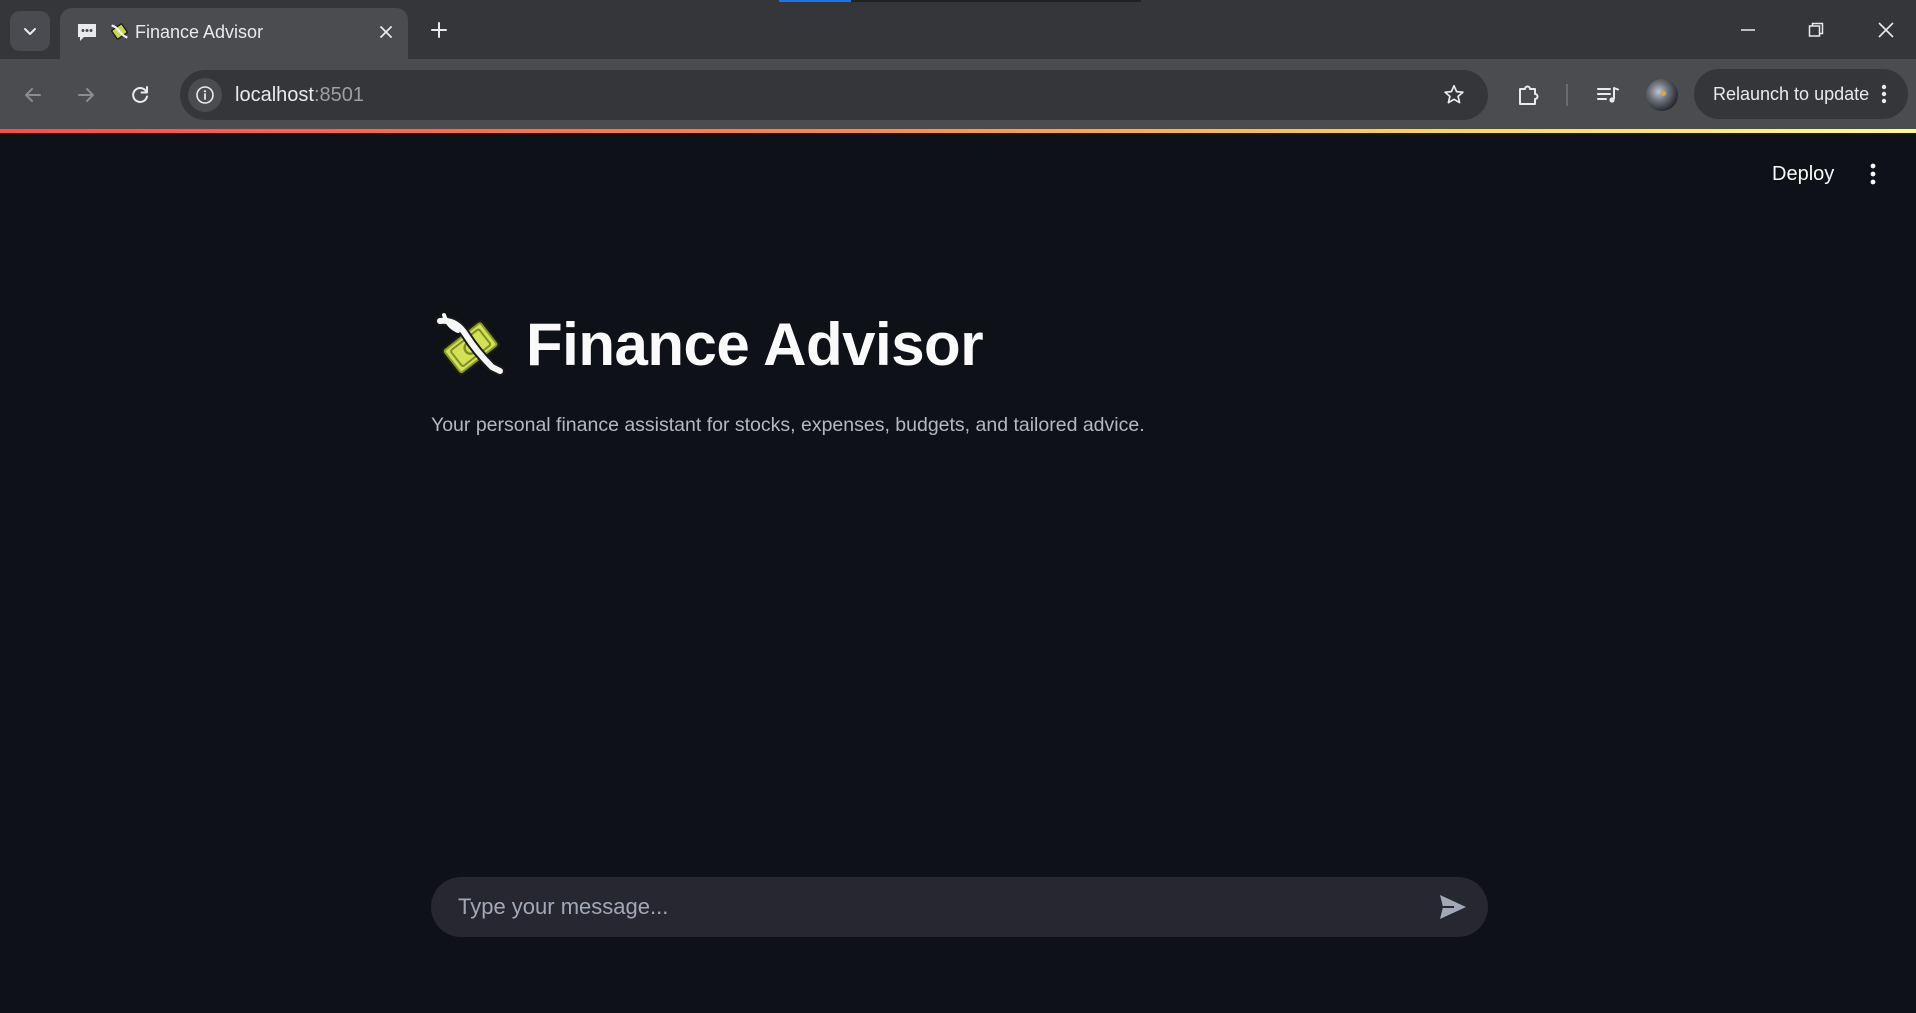 The image size is (1916, 1013). What do you see at coordinates (1803, 174) in the screenshot?
I see `deploy-button: Deploy` at bounding box center [1803, 174].